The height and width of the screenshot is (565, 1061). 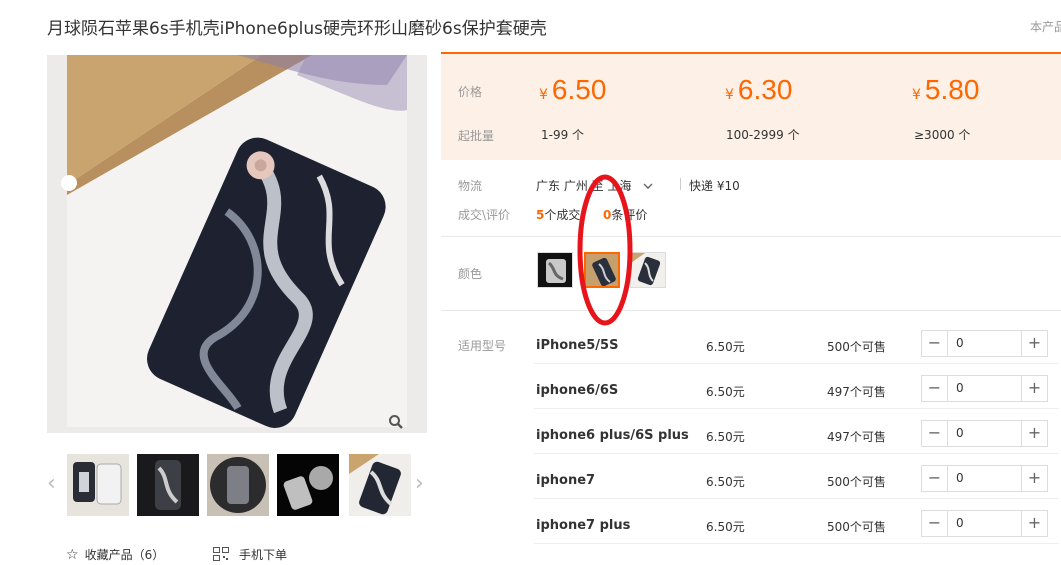 I want to click on model-row: iphone6 plus/6S plus 6.50元 497个可售 − 0 +, so click(x=797, y=442).